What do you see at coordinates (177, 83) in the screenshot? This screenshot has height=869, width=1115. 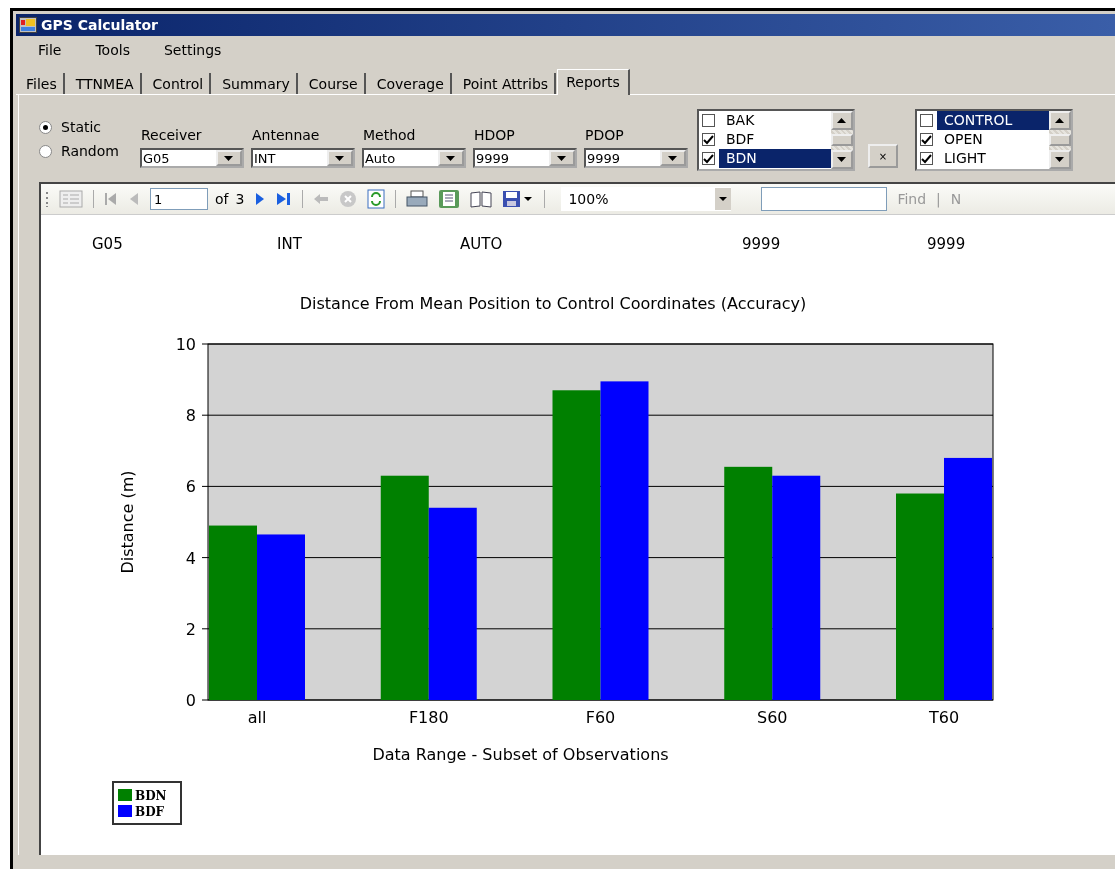 I see `tab: Control` at bounding box center [177, 83].